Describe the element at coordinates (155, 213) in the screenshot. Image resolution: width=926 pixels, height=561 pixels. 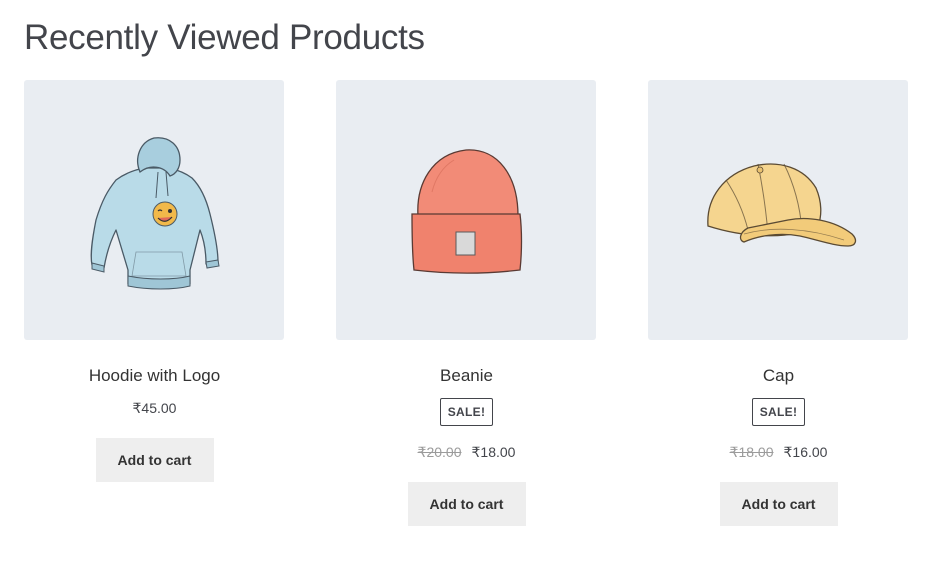
I see `hoodie-icon` at that location.